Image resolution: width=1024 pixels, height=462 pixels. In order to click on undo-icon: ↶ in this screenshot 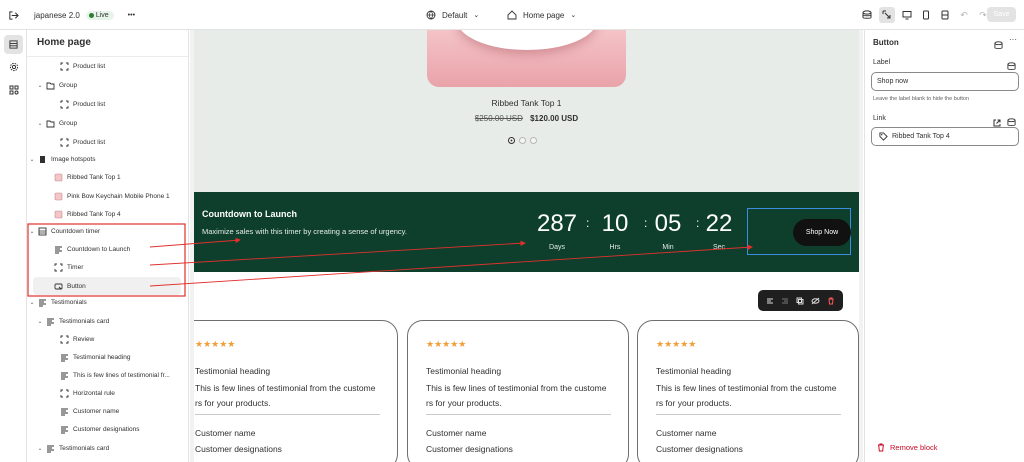, I will do `click(964, 15)`.